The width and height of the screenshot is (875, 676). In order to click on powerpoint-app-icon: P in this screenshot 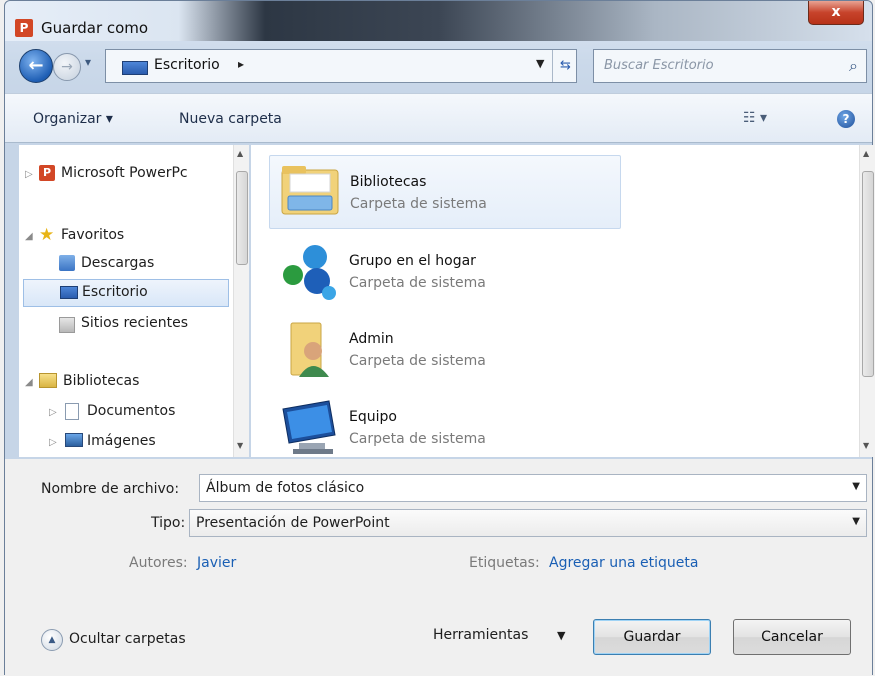, I will do `click(24, 28)`.